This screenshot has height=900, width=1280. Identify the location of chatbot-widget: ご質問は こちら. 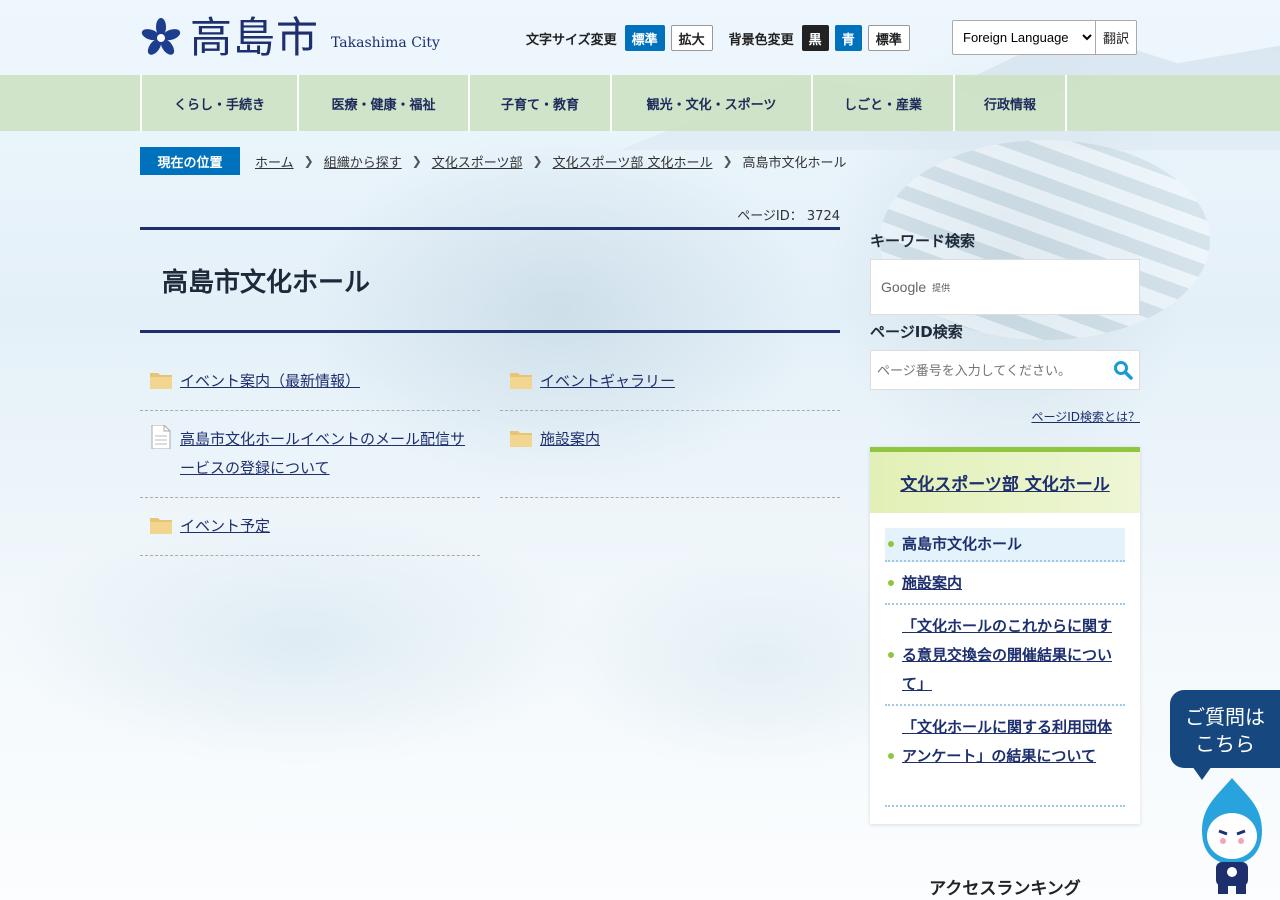
(1225, 795).